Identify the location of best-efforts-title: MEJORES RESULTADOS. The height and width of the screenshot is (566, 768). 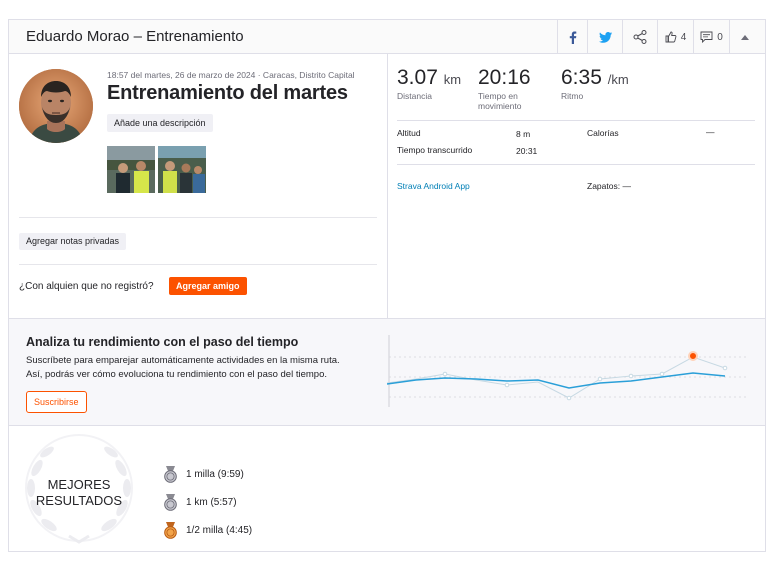
(79, 493).